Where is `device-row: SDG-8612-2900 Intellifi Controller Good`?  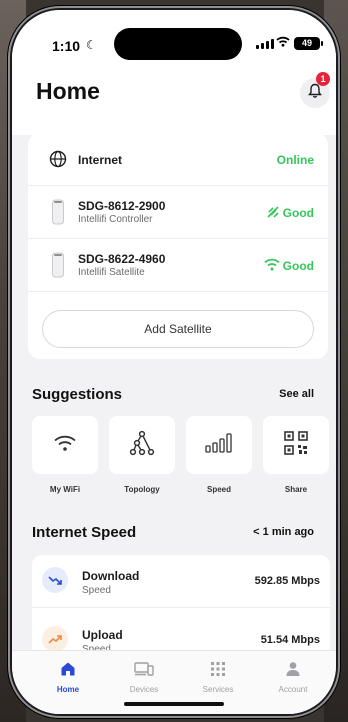
device-row: SDG-8612-2900 Intellifi Controller Good is located at coordinates (178, 212).